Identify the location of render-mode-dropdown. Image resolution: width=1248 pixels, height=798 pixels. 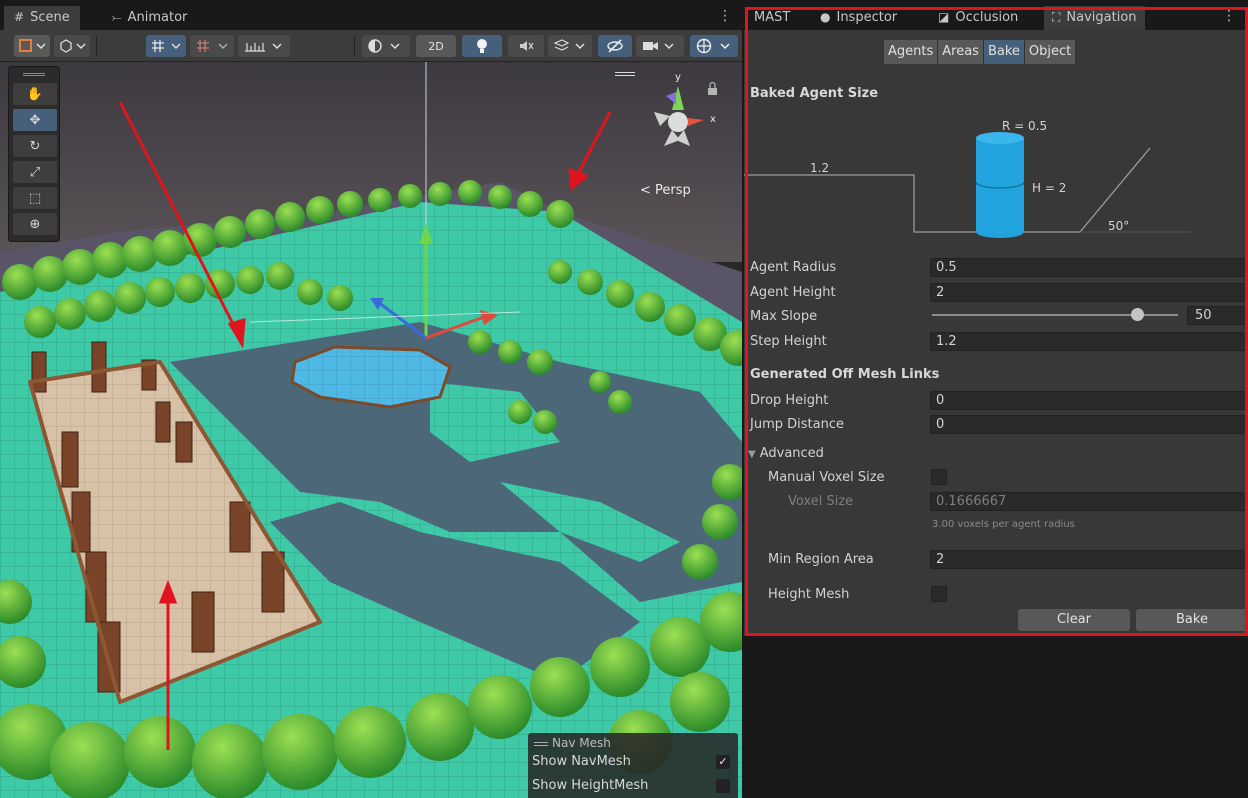
(72, 46).